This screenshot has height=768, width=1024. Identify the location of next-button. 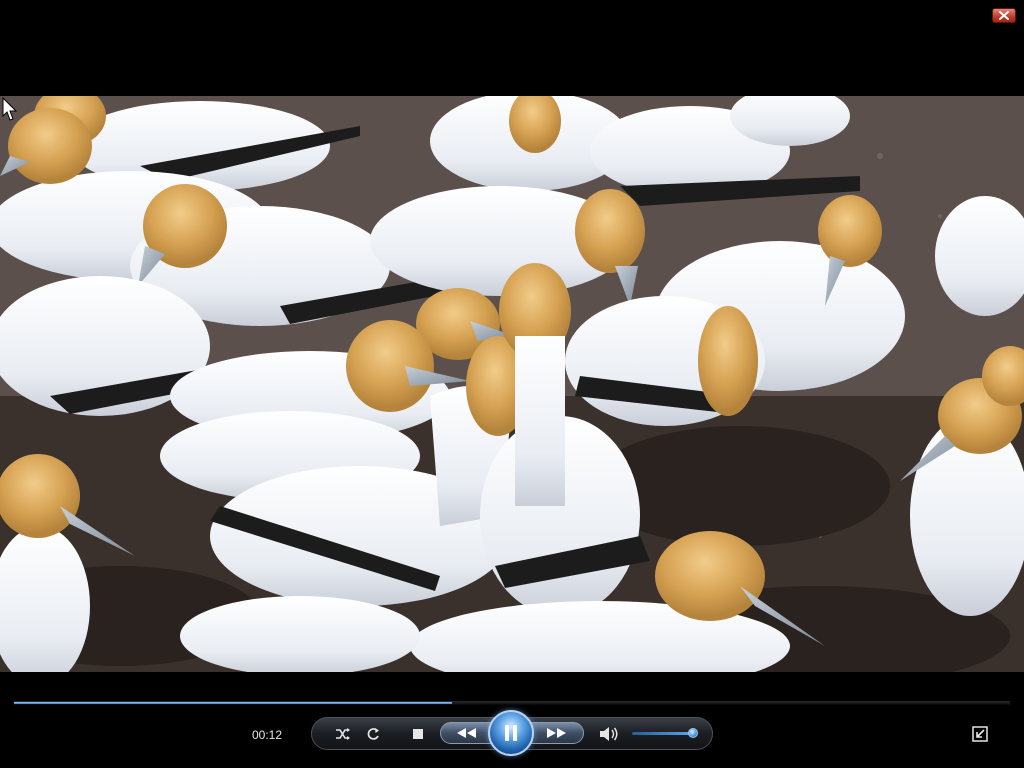
(557, 733).